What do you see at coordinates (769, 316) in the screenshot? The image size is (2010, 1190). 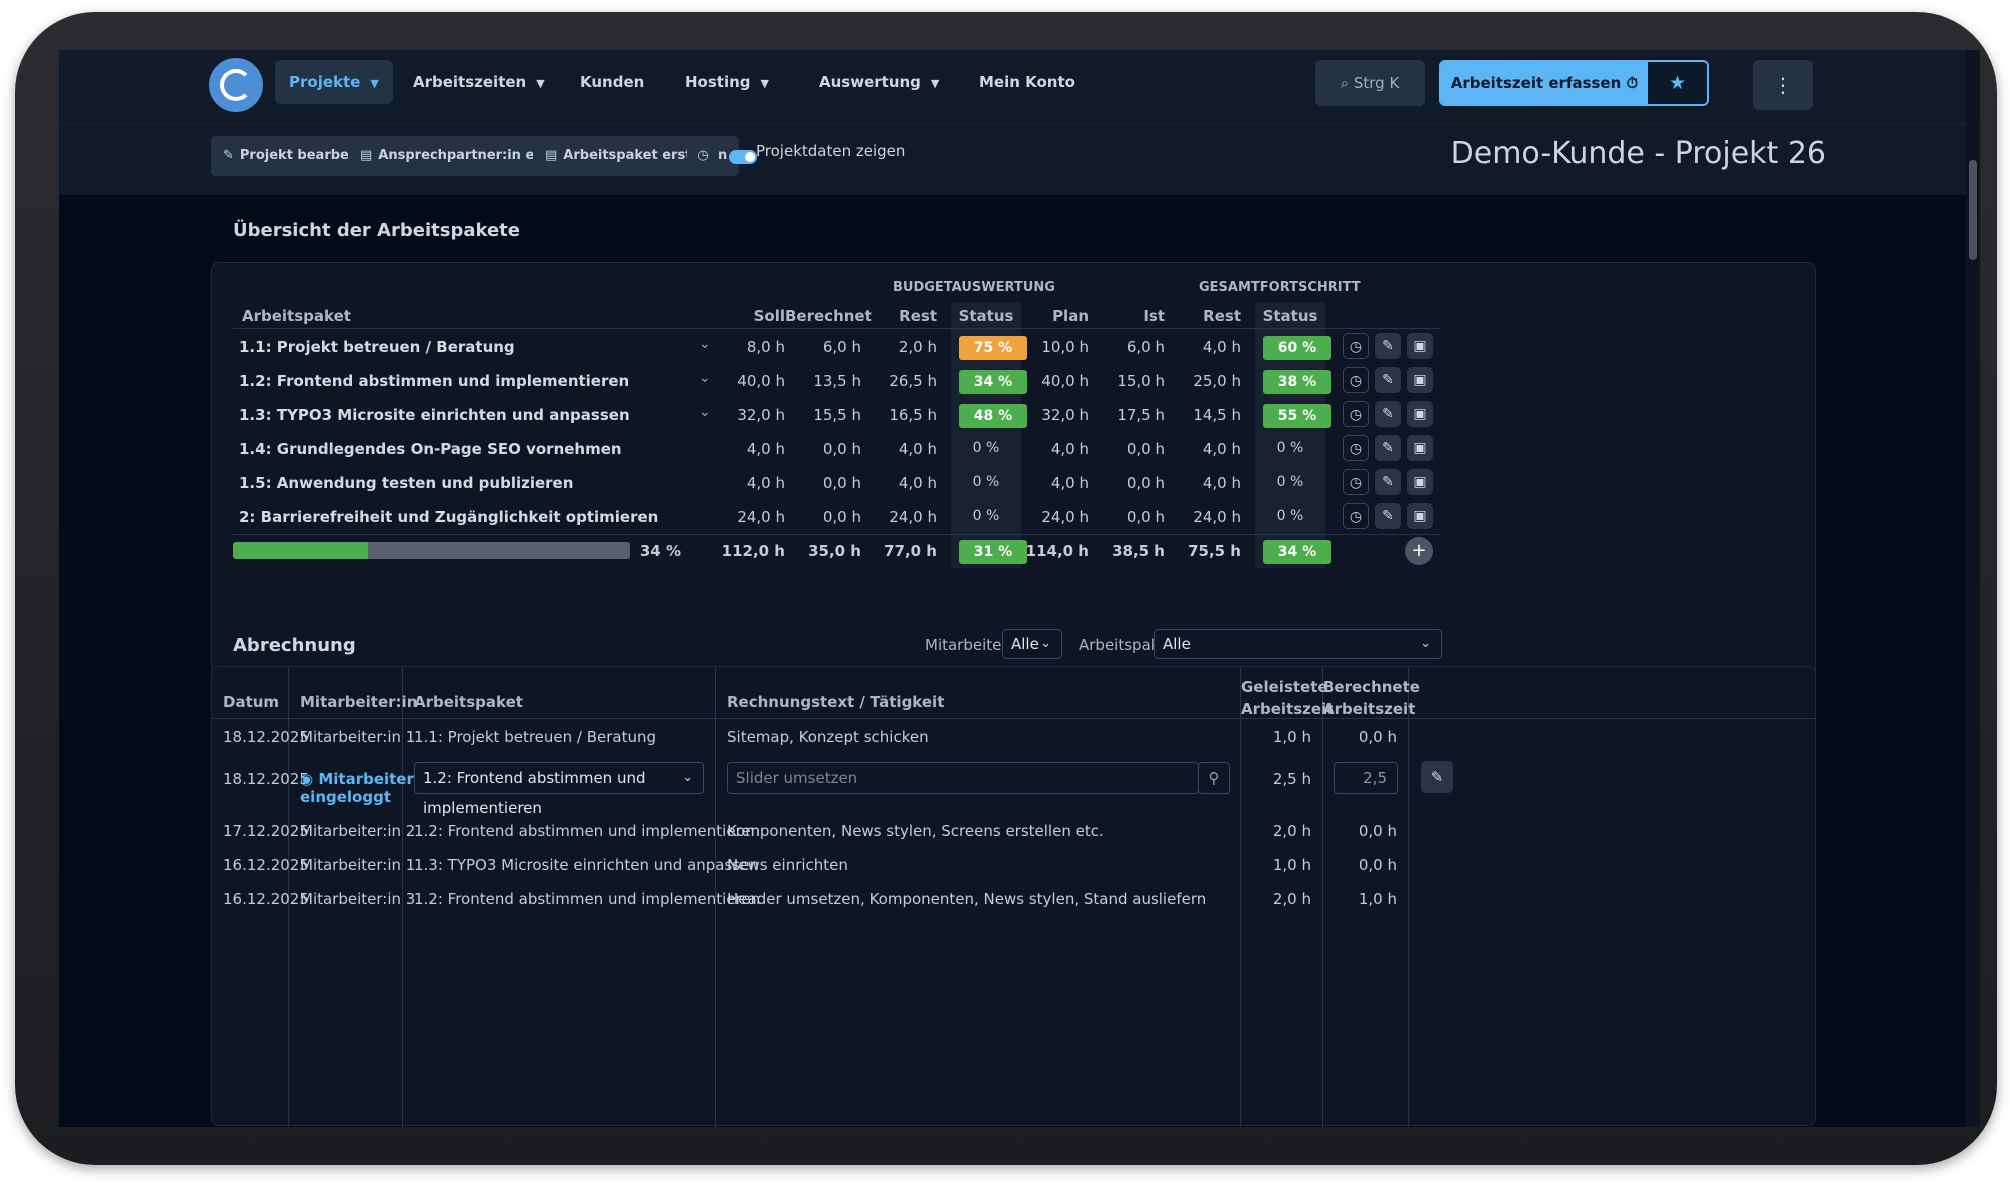 I see `col-header-soll: Soll` at bounding box center [769, 316].